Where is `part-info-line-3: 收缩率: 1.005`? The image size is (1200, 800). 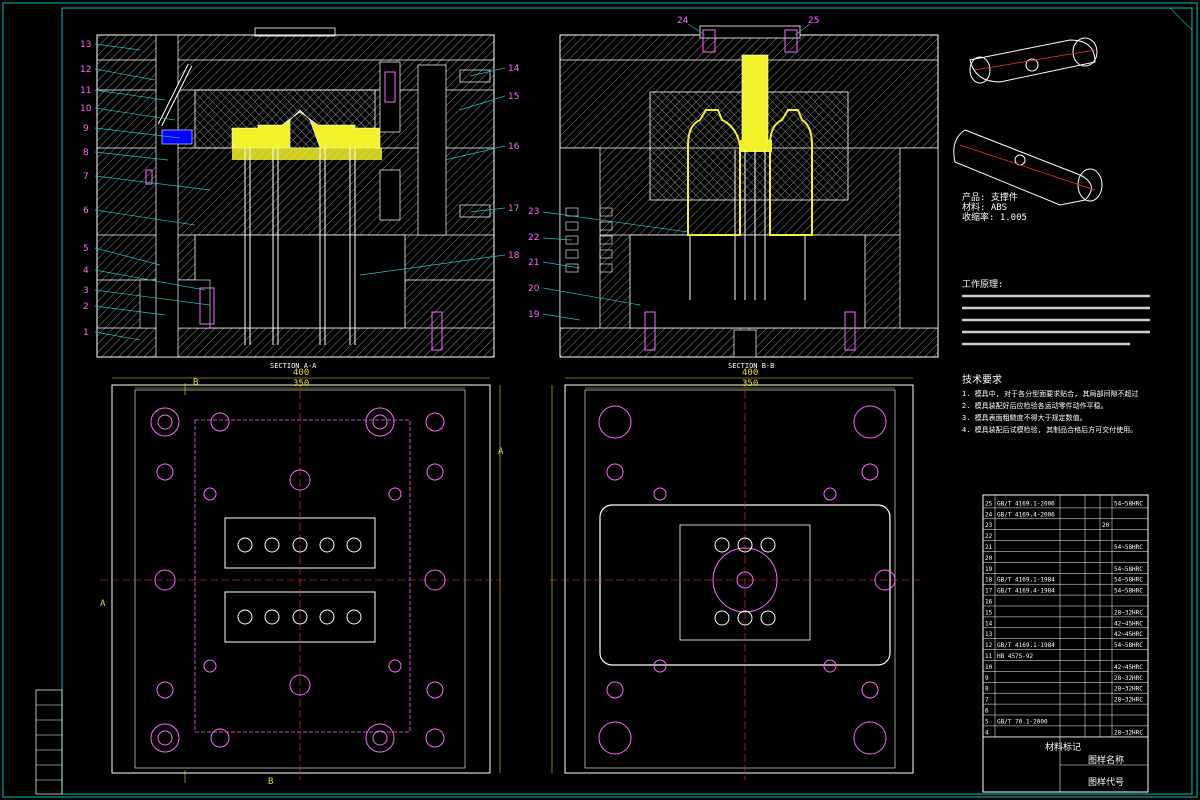 part-info-line-3: 收缩率: 1.005 is located at coordinates (994, 217).